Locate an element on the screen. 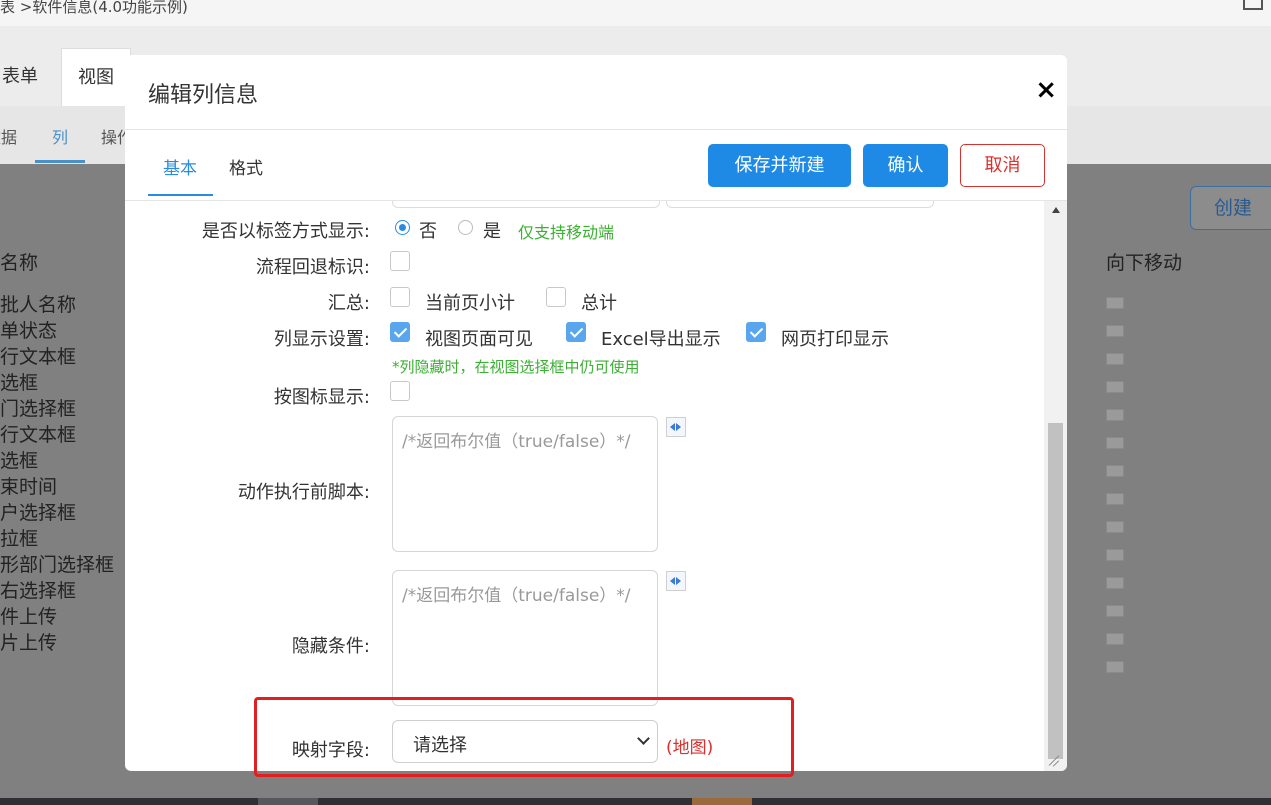 This screenshot has width=1271, height=805. tab-format: 格式 is located at coordinates (246, 166).